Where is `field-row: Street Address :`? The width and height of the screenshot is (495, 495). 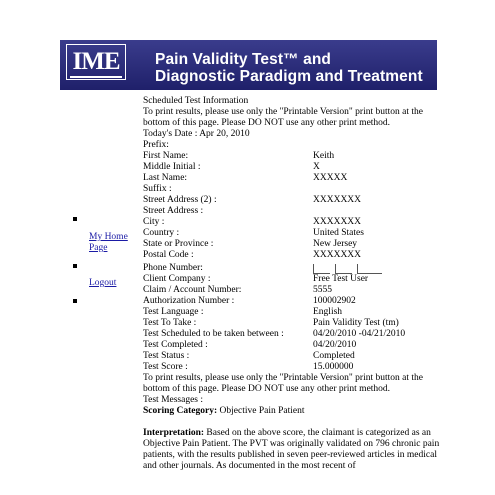 field-row: Street Address : is located at coordinates (293, 211).